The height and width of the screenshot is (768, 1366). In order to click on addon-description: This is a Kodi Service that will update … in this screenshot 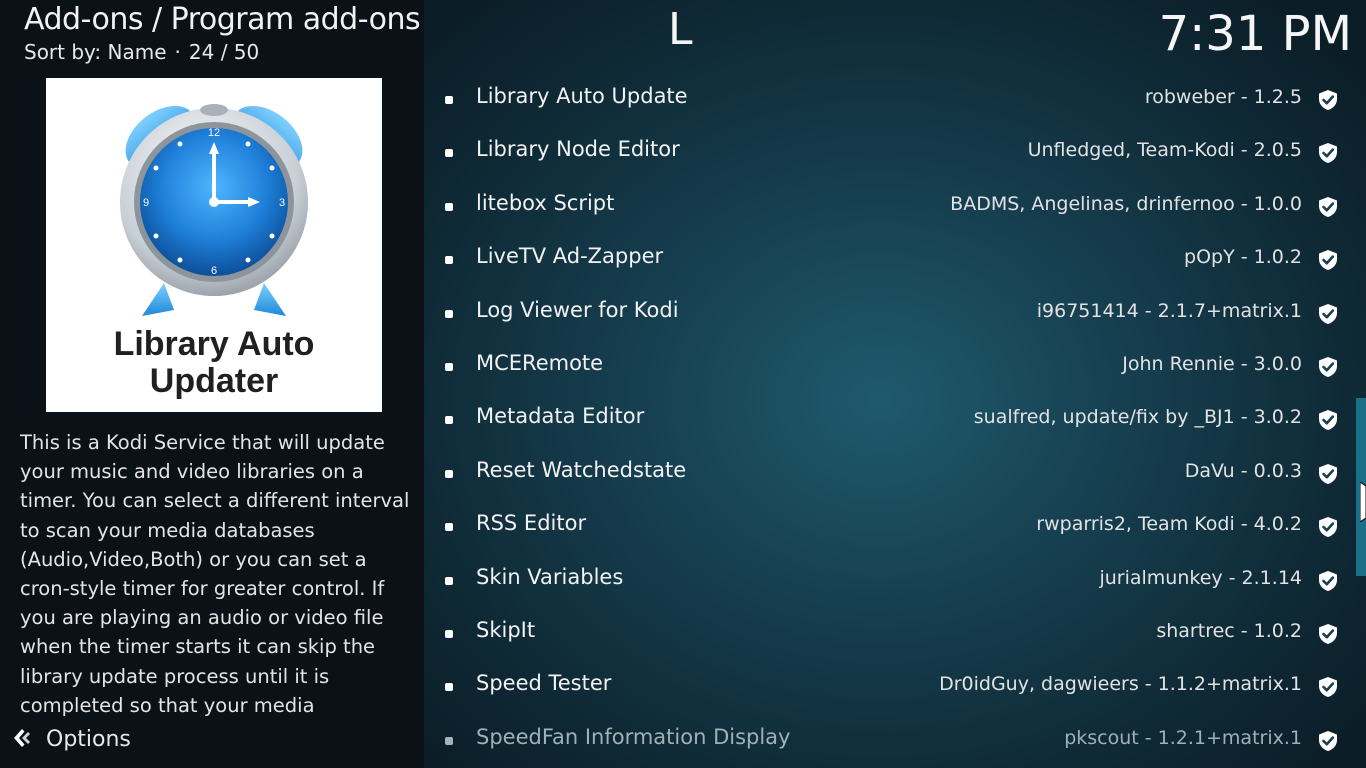, I will do `click(215, 574)`.